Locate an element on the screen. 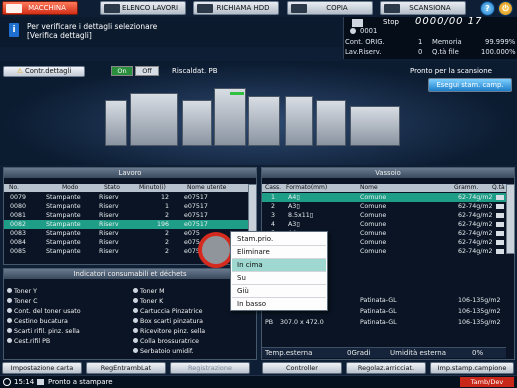 This screenshot has height=388, width=517. tray-row: 1 A4▯ Comune 62-74g/m2 is located at coordinates (384, 197).